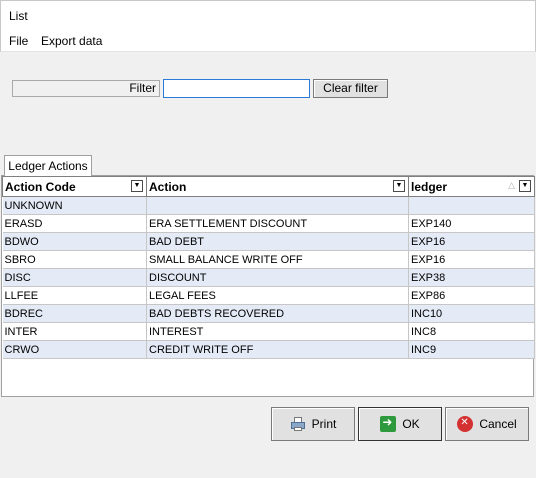  What do you see at coordinates (465, 424) in the screenshot?
I see `cancel-icon` at bounding box center [465, 424].